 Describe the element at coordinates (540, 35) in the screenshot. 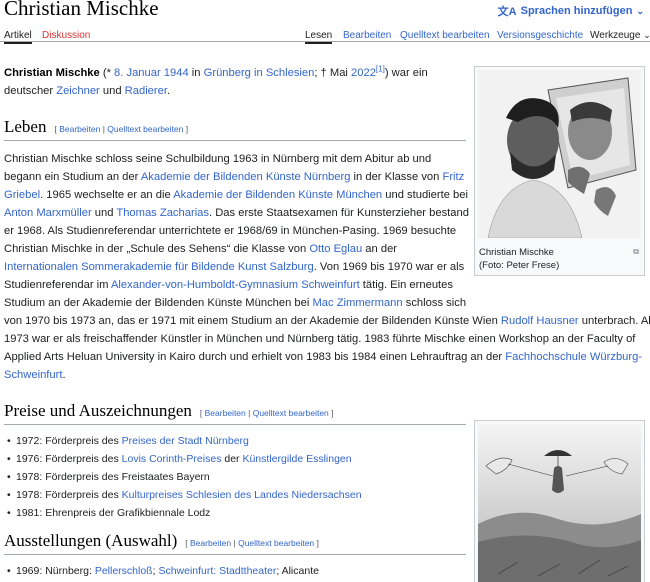

I see `tab-versionsgeschichte: Versionsgeschichte` at that location.